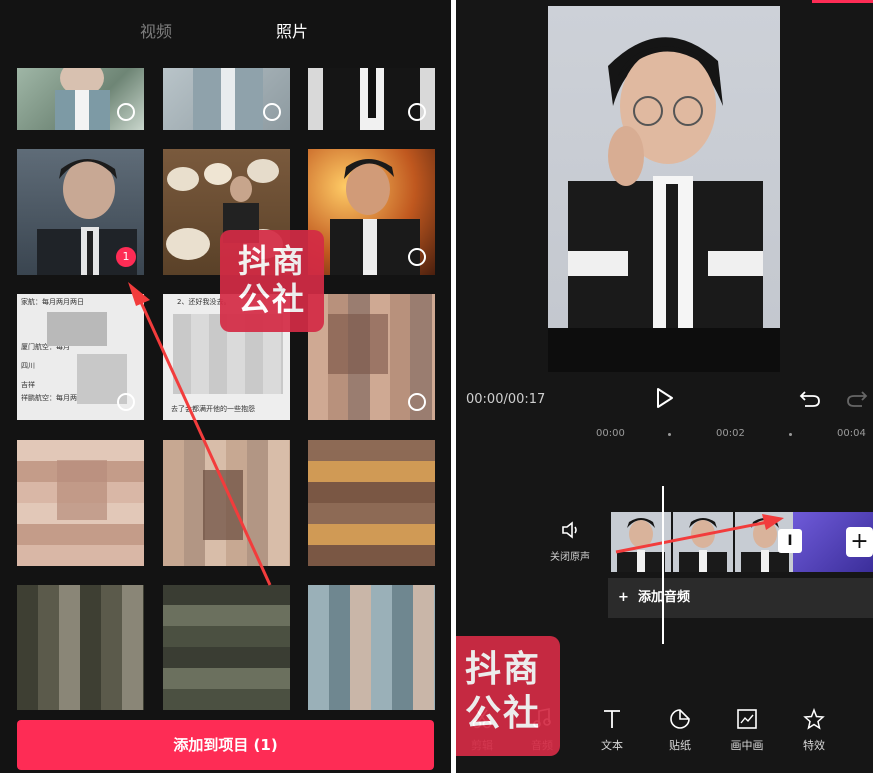 This screenshot has width=873, height=773. What do you see at coordinates (225, 745) in the screenshot?
I see `add-to-project-button: 添加到项目 (1)` at bounding box center [225, 745].